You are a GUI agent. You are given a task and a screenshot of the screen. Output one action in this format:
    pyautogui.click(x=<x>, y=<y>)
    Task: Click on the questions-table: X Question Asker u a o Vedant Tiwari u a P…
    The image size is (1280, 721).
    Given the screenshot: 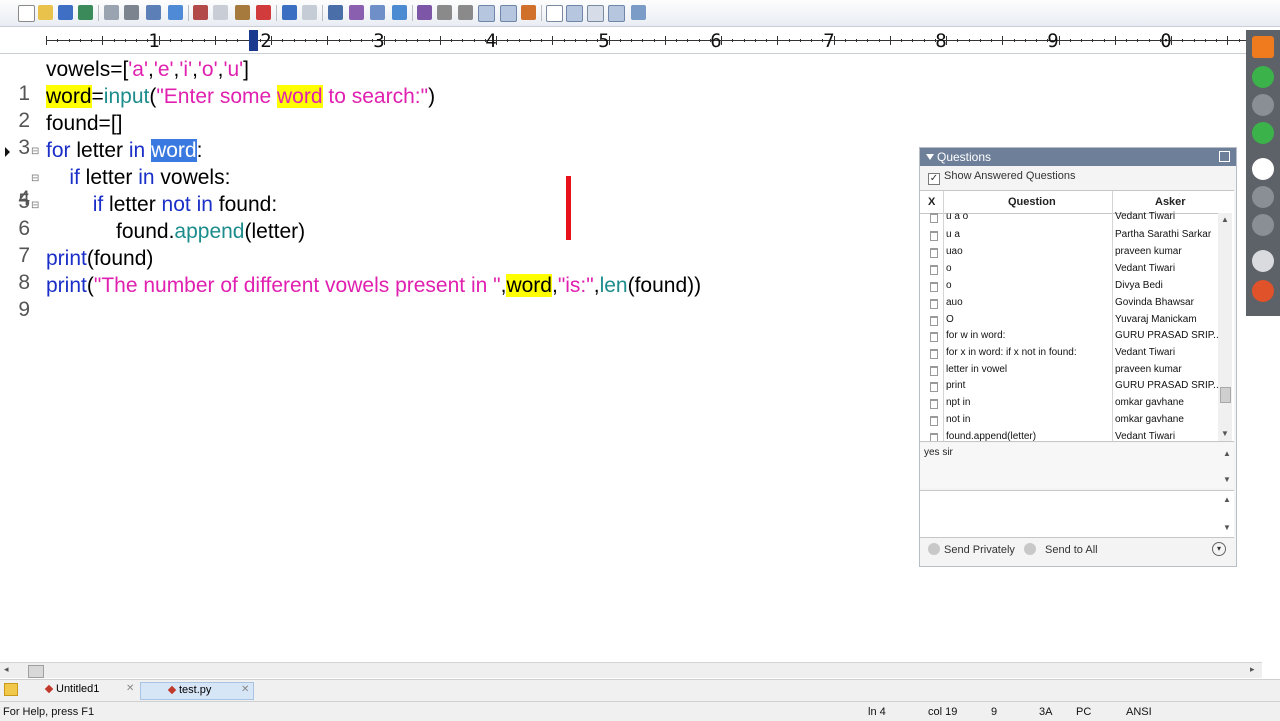 What is the action you would take?
    pyautogui.click(x=1077, y=316)
    